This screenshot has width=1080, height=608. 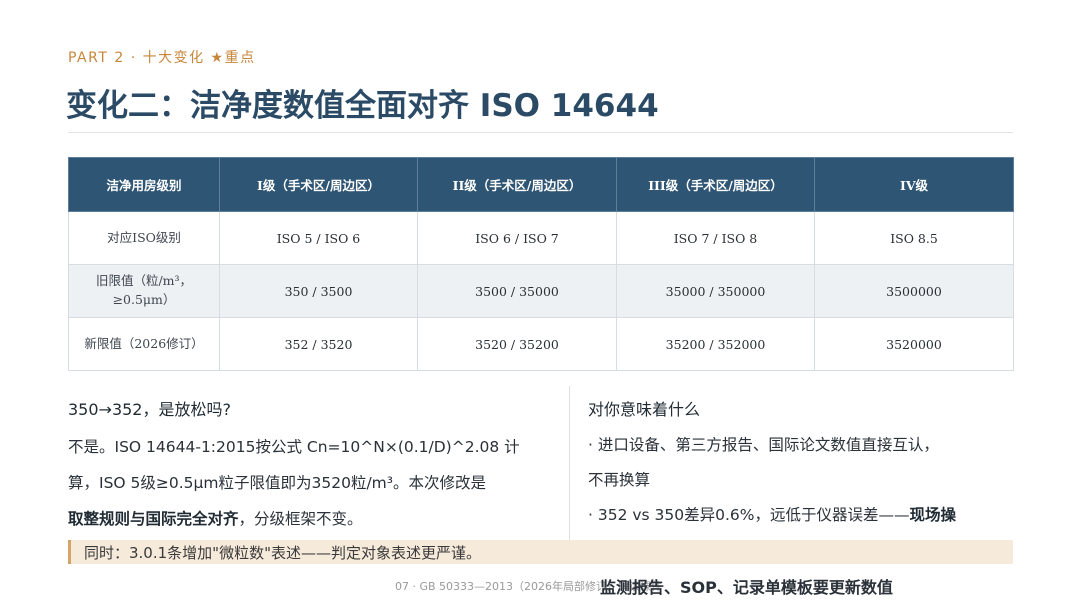 What do you see at coordinates (144, 184) in the screenshot?
I see `column-header: 洁净用房级别` at bounding box center [144, 184].